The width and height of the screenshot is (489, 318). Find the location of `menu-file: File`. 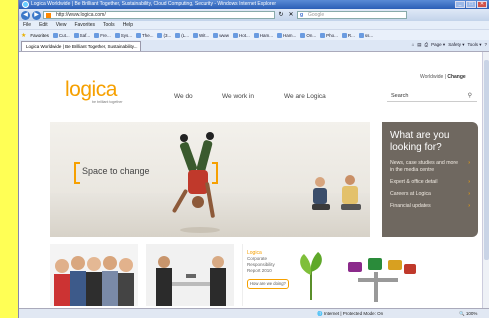

menu-file: File is located at coordinates (27, 25).